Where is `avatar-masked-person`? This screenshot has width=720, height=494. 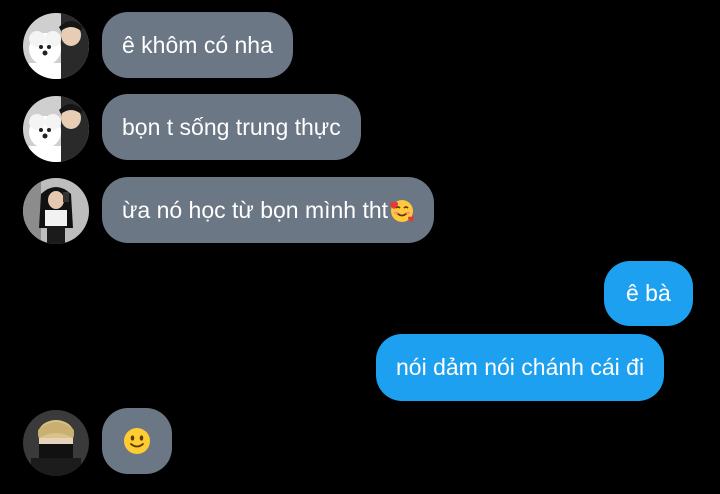 avatar-masked-person is located at coordinates (56, 443).